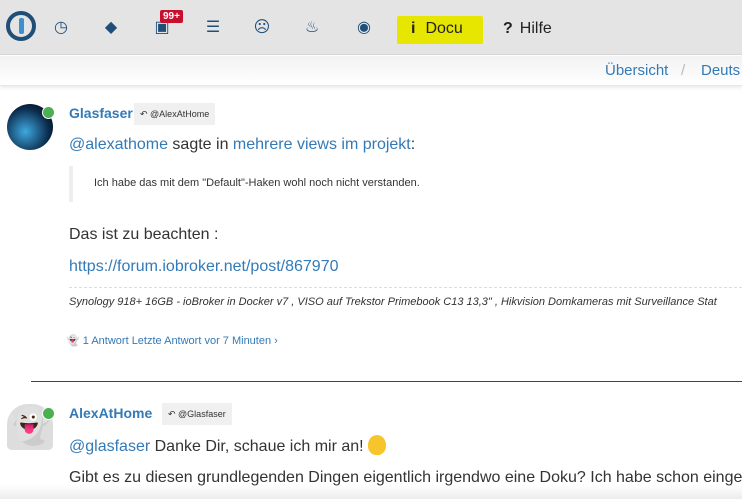  What do you see at coordinates (371, 71) in the screenshot?
I see `breadcrumb: Übersicht / Deuts` at bounding box center [371, 71].